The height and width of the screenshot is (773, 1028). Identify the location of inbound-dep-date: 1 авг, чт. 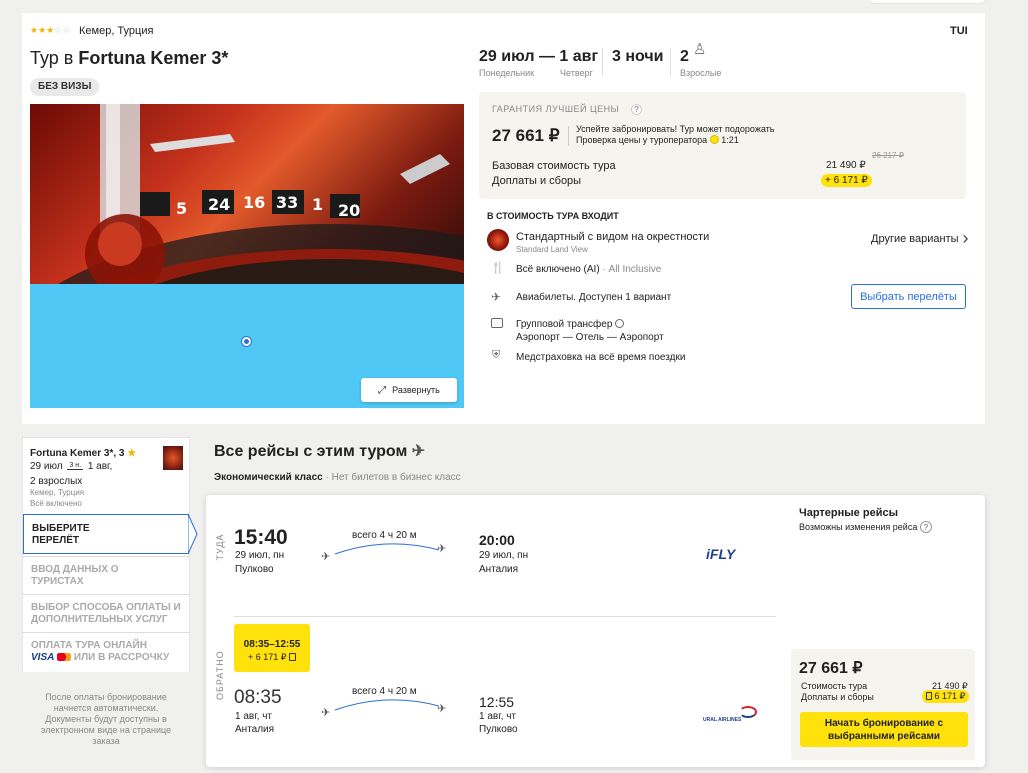
(253, 716).